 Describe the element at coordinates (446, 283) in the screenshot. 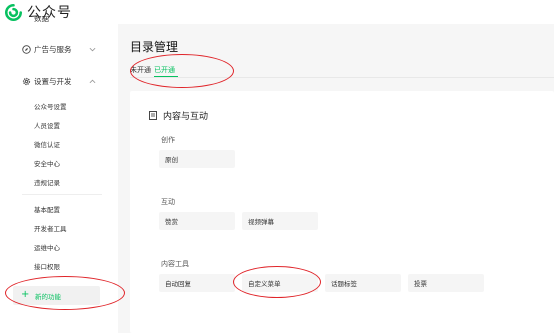

I see `feature-vote: 投票` at that location.